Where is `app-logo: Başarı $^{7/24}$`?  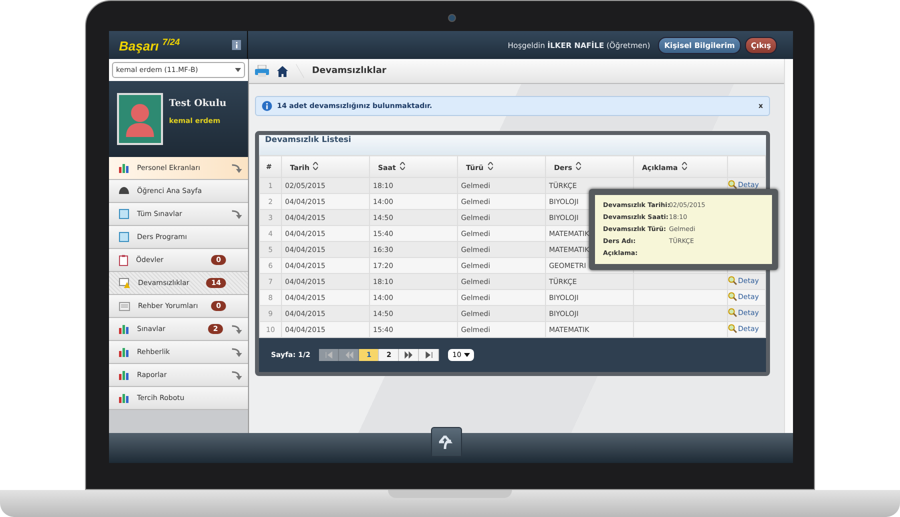
app-logo: Başarı $^{7/24}$ is located at coordinates (149, 45).